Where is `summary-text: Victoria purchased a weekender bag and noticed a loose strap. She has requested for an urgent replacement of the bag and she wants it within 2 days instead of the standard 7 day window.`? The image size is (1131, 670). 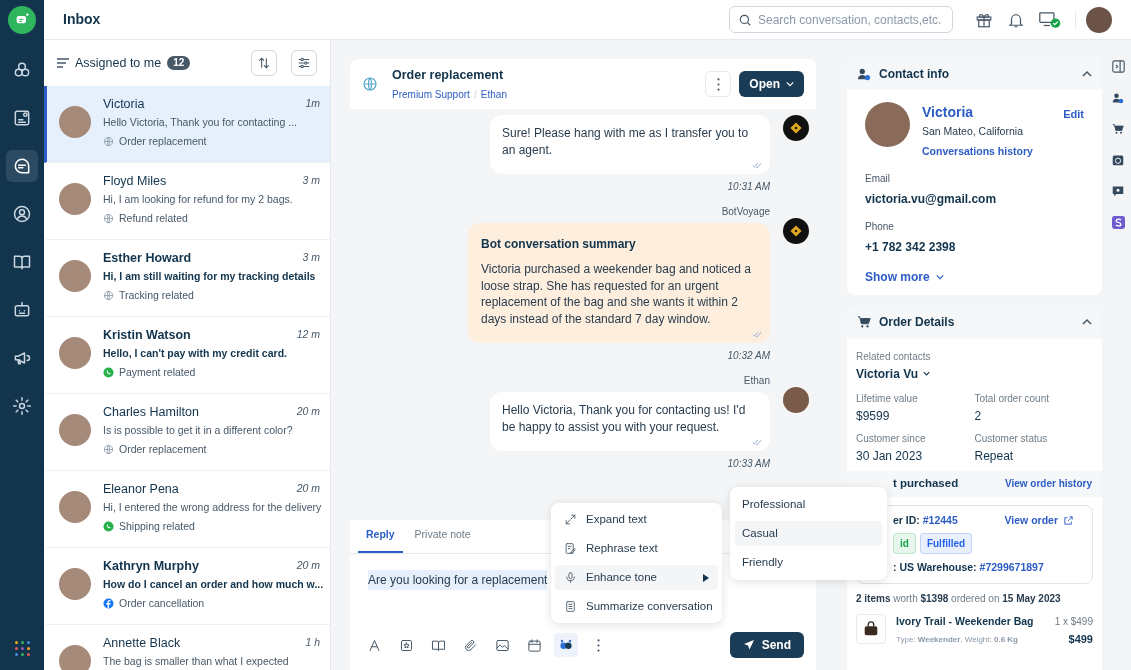
summary-text: Victoria purchased a weekender bag and noticed a loose strap. She has requested for an urgent replacement of the bag and she wants it within 2 days instead of the standard 7 day window. is located at coordinates (616, 294).